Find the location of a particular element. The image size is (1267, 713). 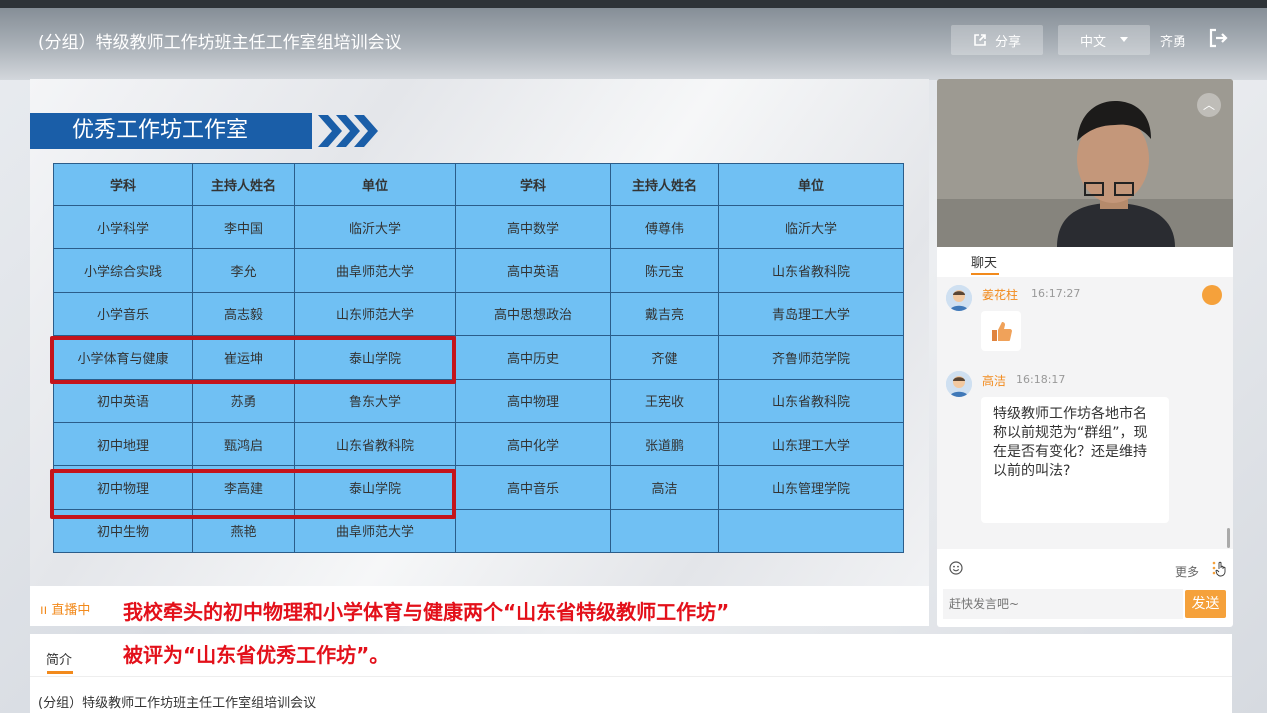

share-label: 分享 is located at coordinates (1007, 42).